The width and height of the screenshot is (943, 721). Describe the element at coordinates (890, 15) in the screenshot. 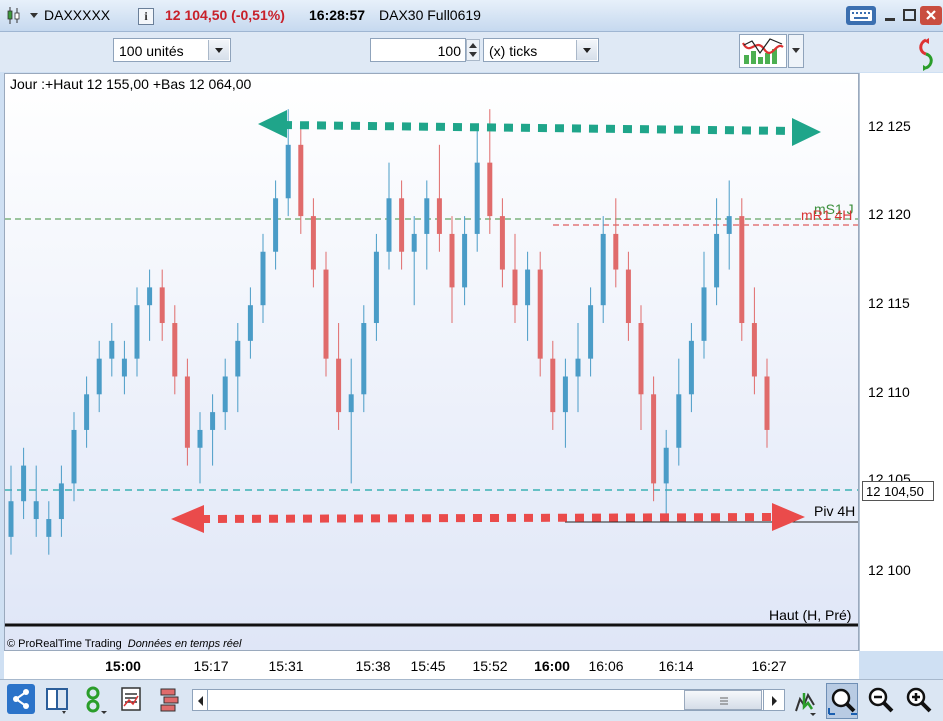

I see `minimize-icon` at that location.